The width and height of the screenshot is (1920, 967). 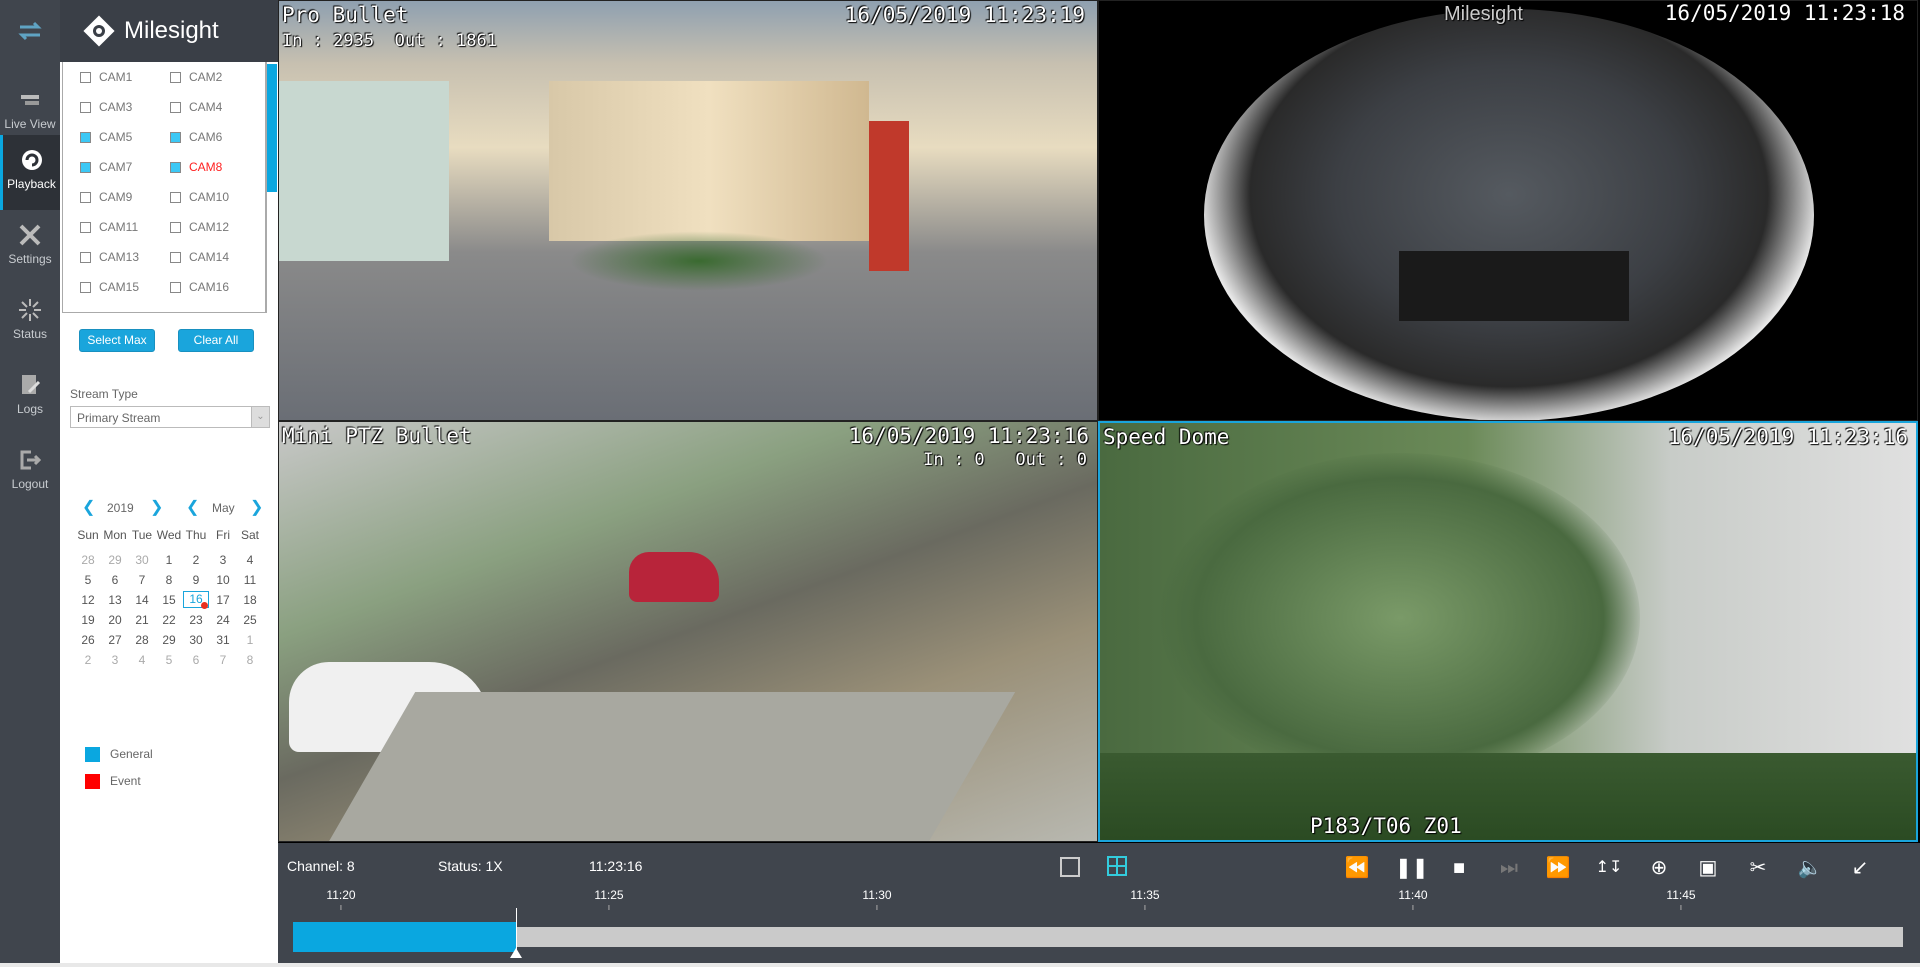 I want to click on stream-type-select: Primary Stream ⌄, so click(x=170, y=417).